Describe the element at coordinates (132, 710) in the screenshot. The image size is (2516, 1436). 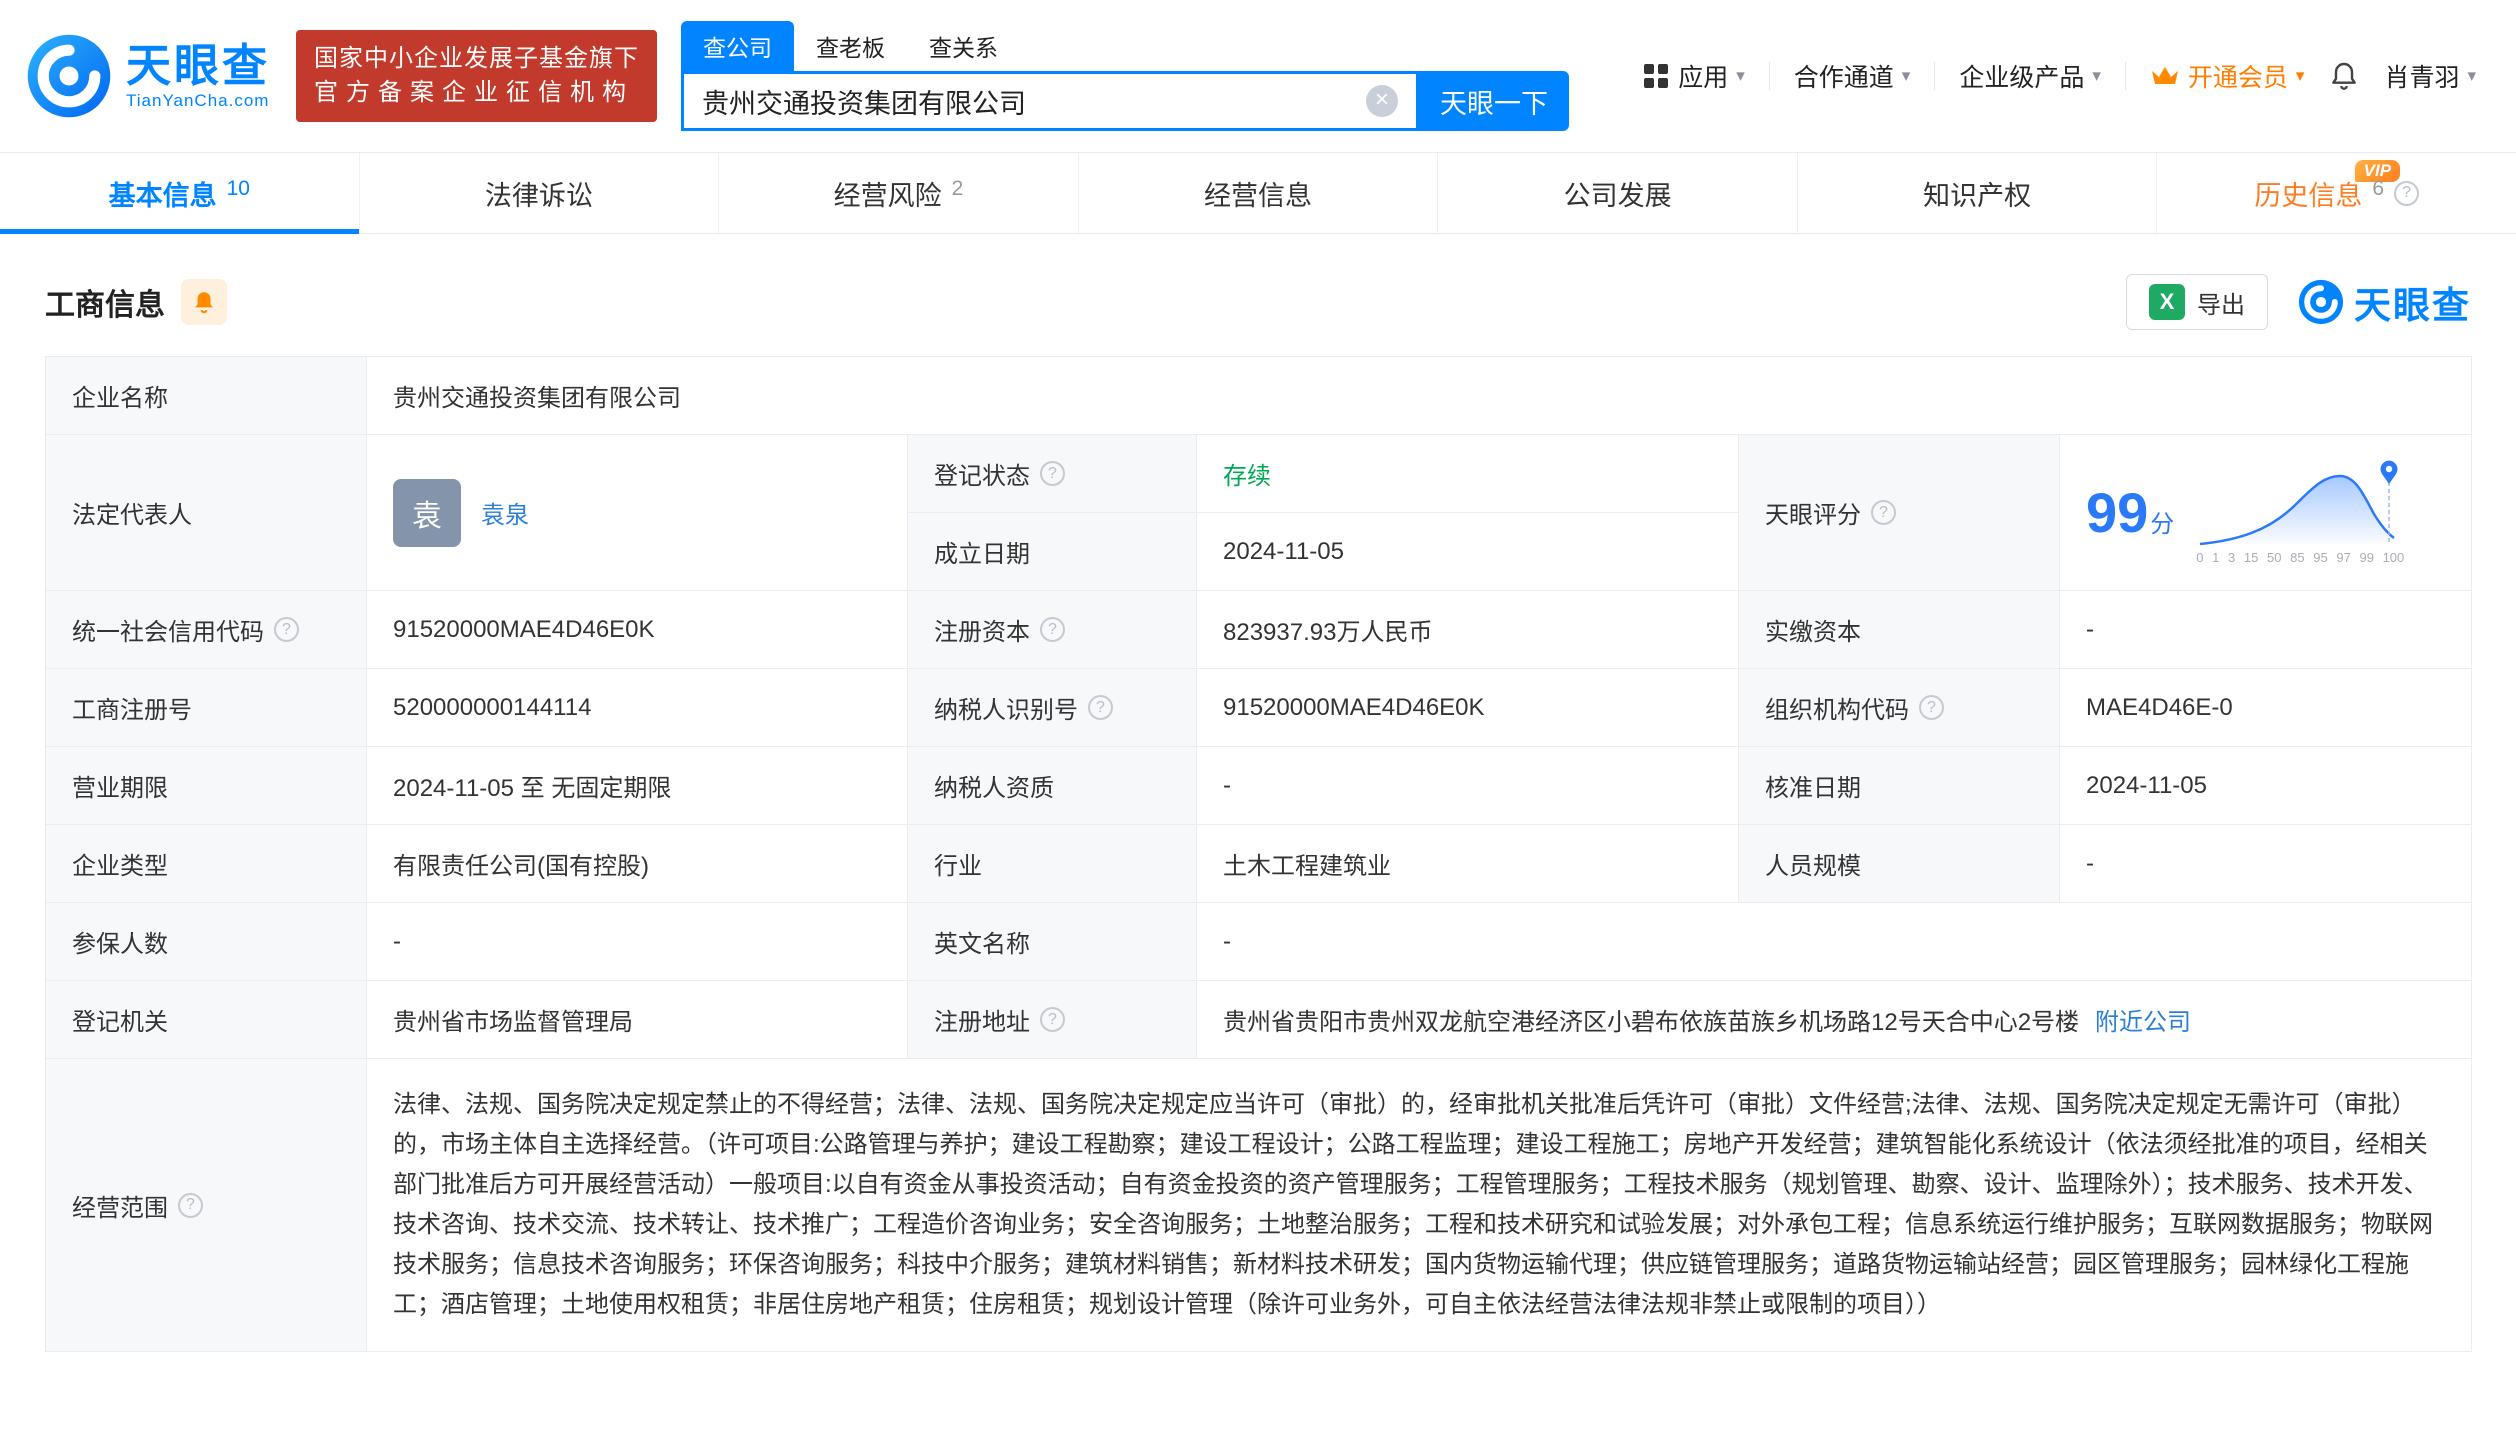
I see `field-label: 工商注册号` at that location.